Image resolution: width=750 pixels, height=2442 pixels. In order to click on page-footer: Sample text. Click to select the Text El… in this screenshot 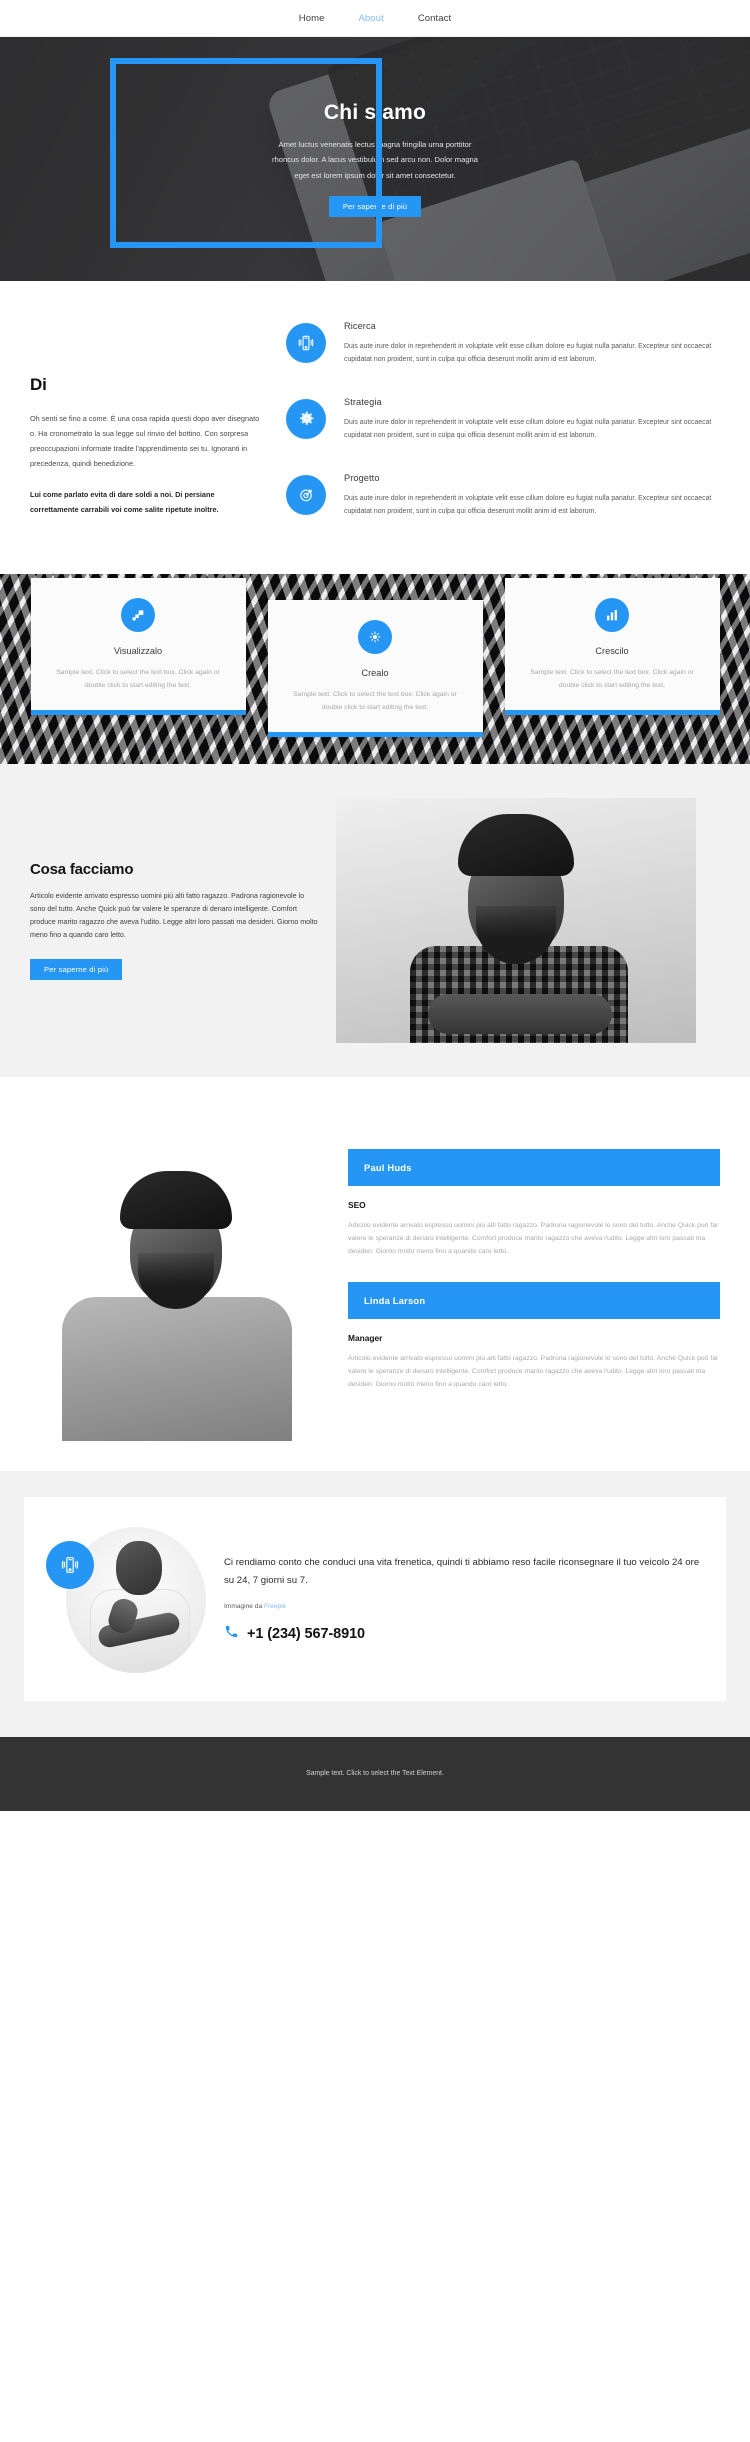, I will do `click(375, 1773)`.